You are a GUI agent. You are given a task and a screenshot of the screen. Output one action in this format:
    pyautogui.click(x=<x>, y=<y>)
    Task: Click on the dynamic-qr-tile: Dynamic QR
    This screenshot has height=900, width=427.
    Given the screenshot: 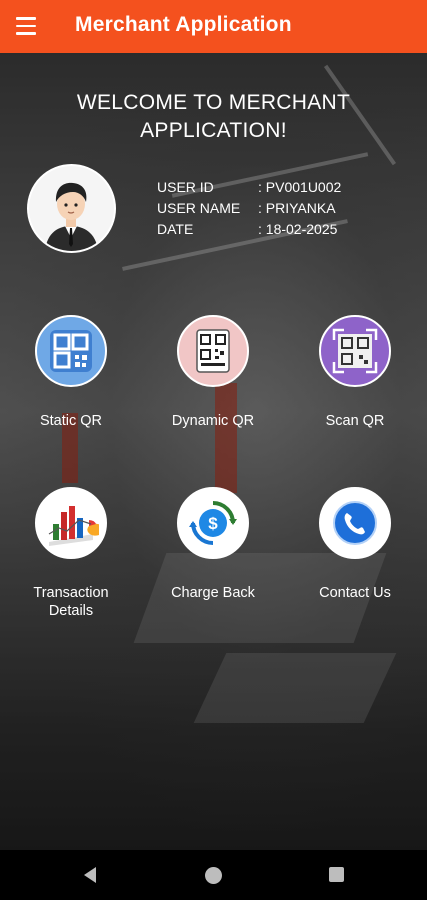 What is the action you would take?
    pyautogui.click(x=213, y=372)
    